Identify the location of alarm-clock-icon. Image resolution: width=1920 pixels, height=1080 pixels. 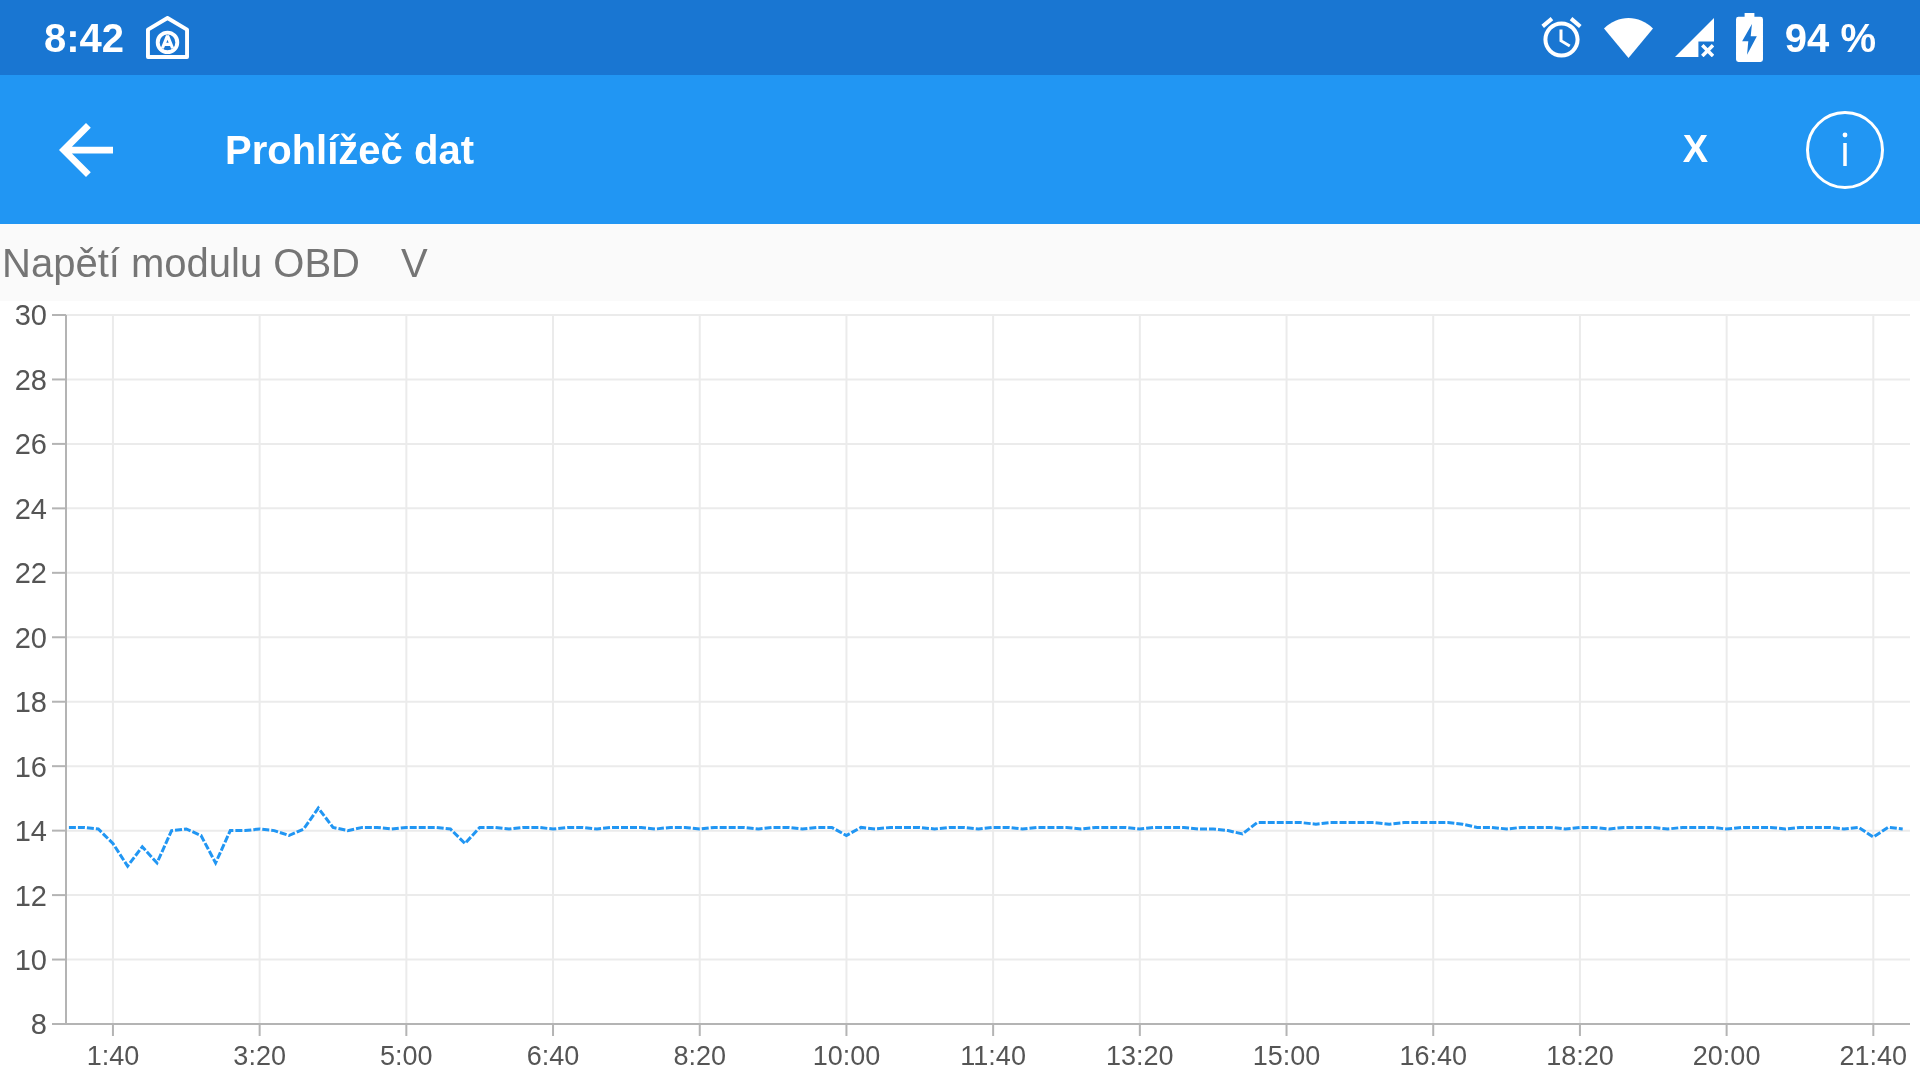
(1561, 37).